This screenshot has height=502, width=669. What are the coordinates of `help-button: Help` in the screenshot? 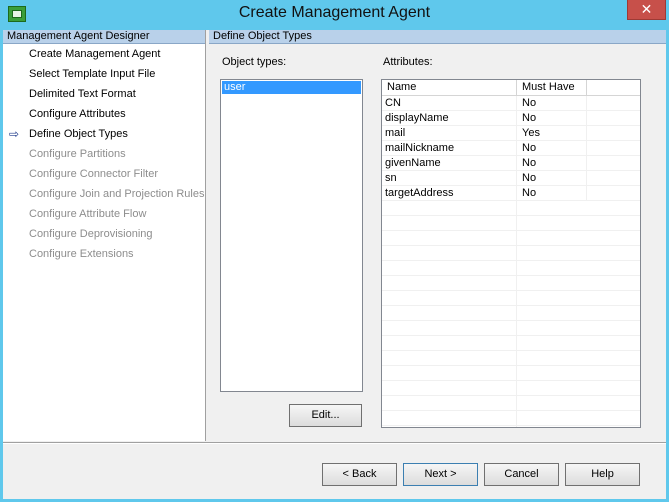 It's located at (602, 474).